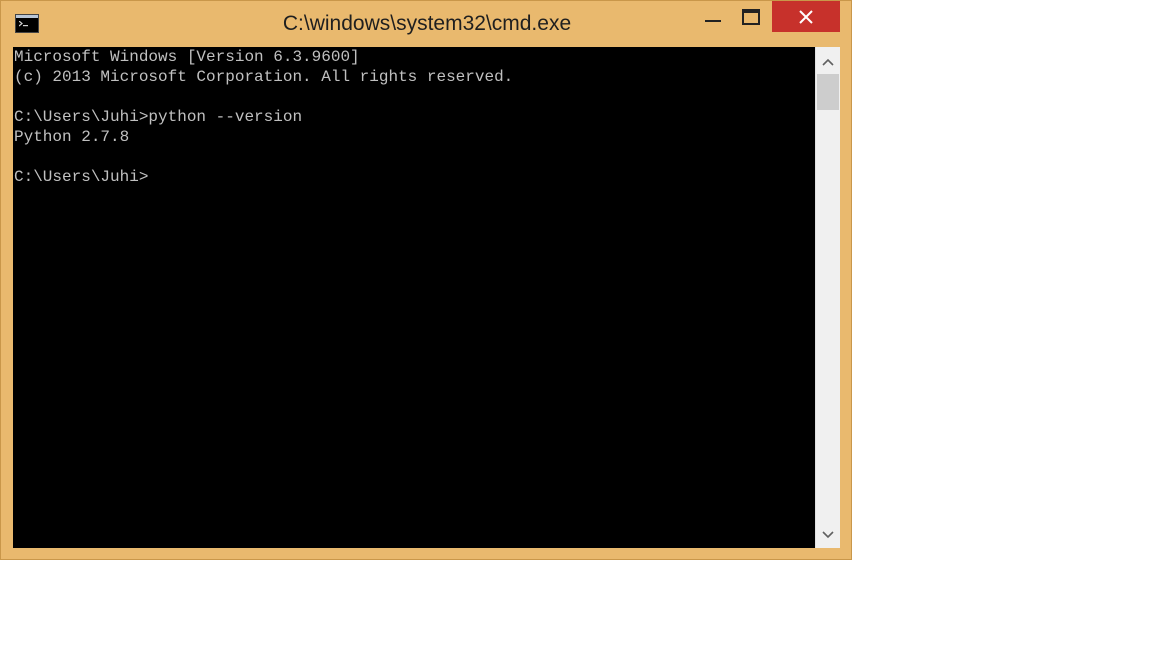 The image size is (1152, 648). I want to click on console-line: Python 2.7.8, so click(72, 137).